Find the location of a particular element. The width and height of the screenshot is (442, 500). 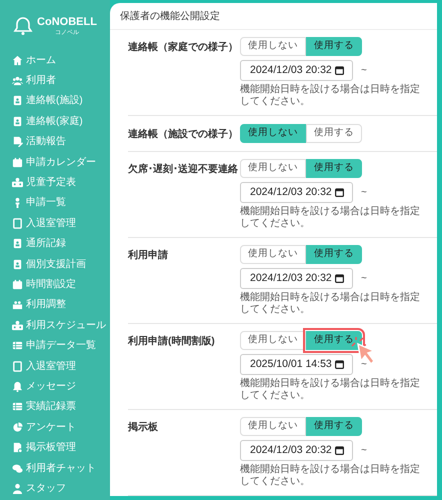

page-title: 保護者の機能公開設定 is located at coordinates (273, 16).